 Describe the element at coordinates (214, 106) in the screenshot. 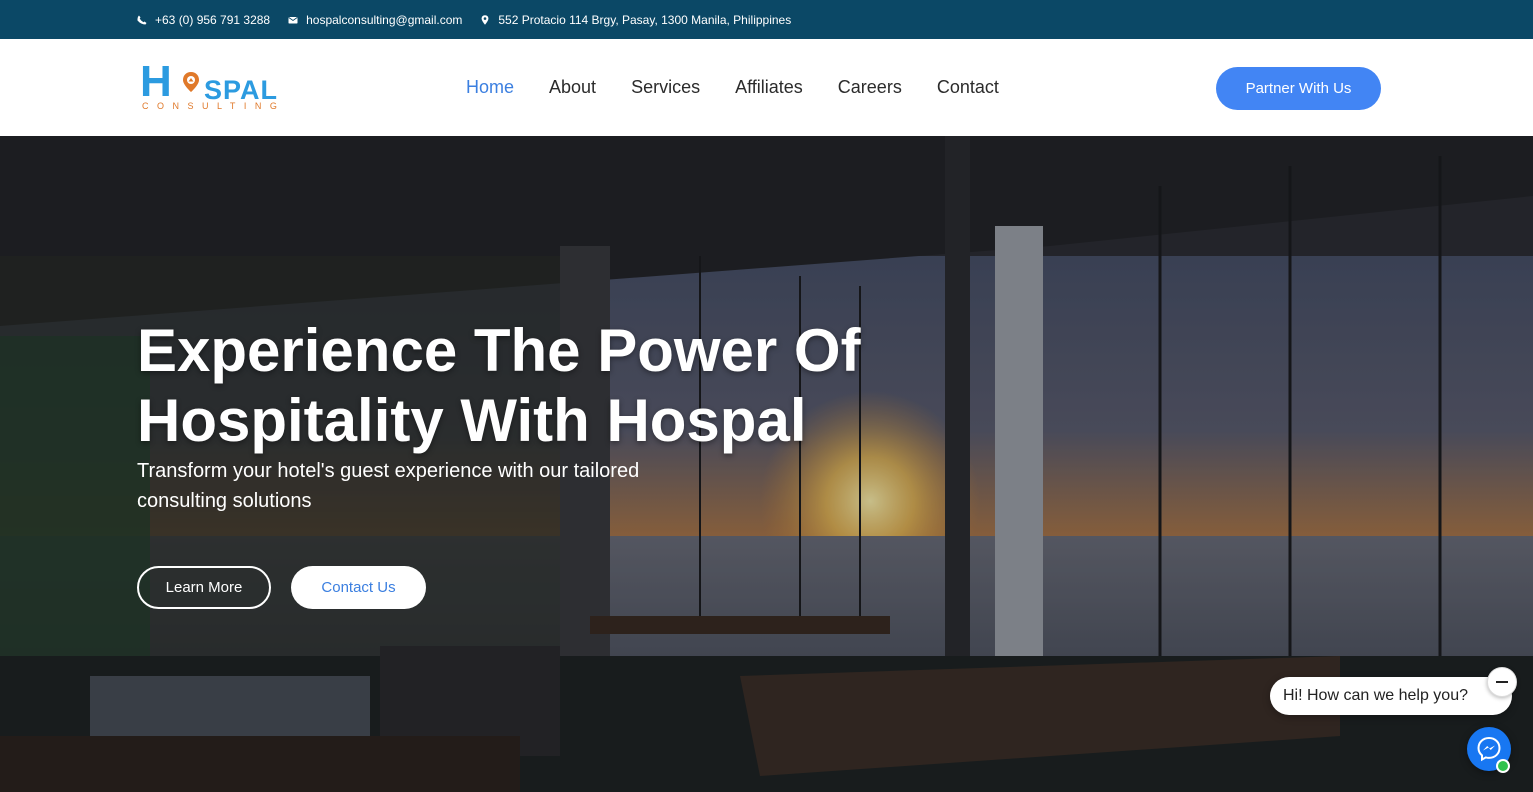

I see `logo-subtitle: CONSULTING` at that location.